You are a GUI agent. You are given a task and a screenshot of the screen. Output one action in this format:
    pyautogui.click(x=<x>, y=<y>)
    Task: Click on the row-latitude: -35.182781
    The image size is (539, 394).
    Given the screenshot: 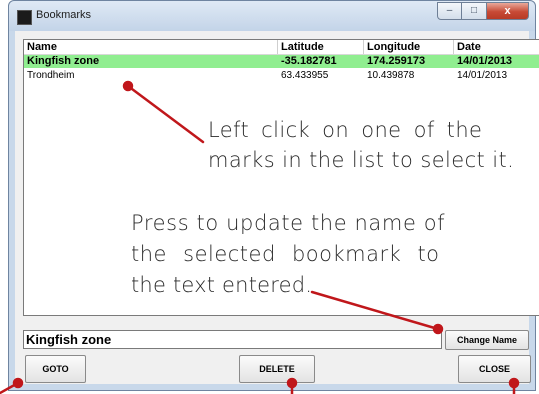 What is the action you would take?
    pyautogui.click(x=309, y=61)
    